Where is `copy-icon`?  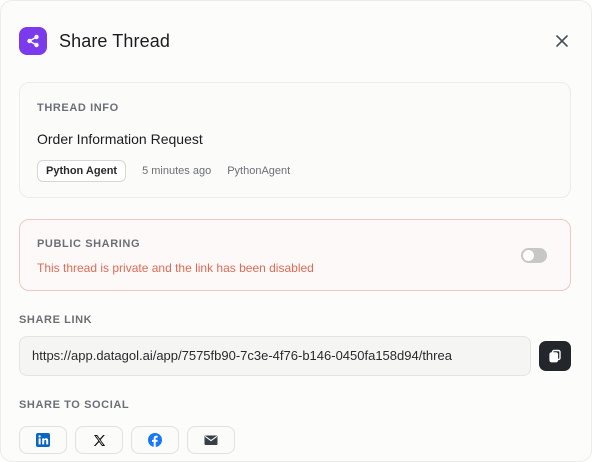 copy-icon is located at coordinates (555, 356).